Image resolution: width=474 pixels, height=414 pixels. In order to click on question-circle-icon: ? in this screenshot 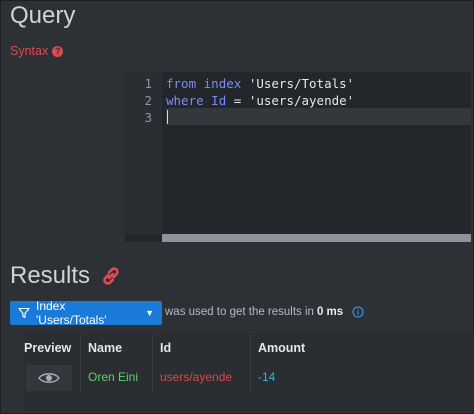, I will do `click(58, 51)`.